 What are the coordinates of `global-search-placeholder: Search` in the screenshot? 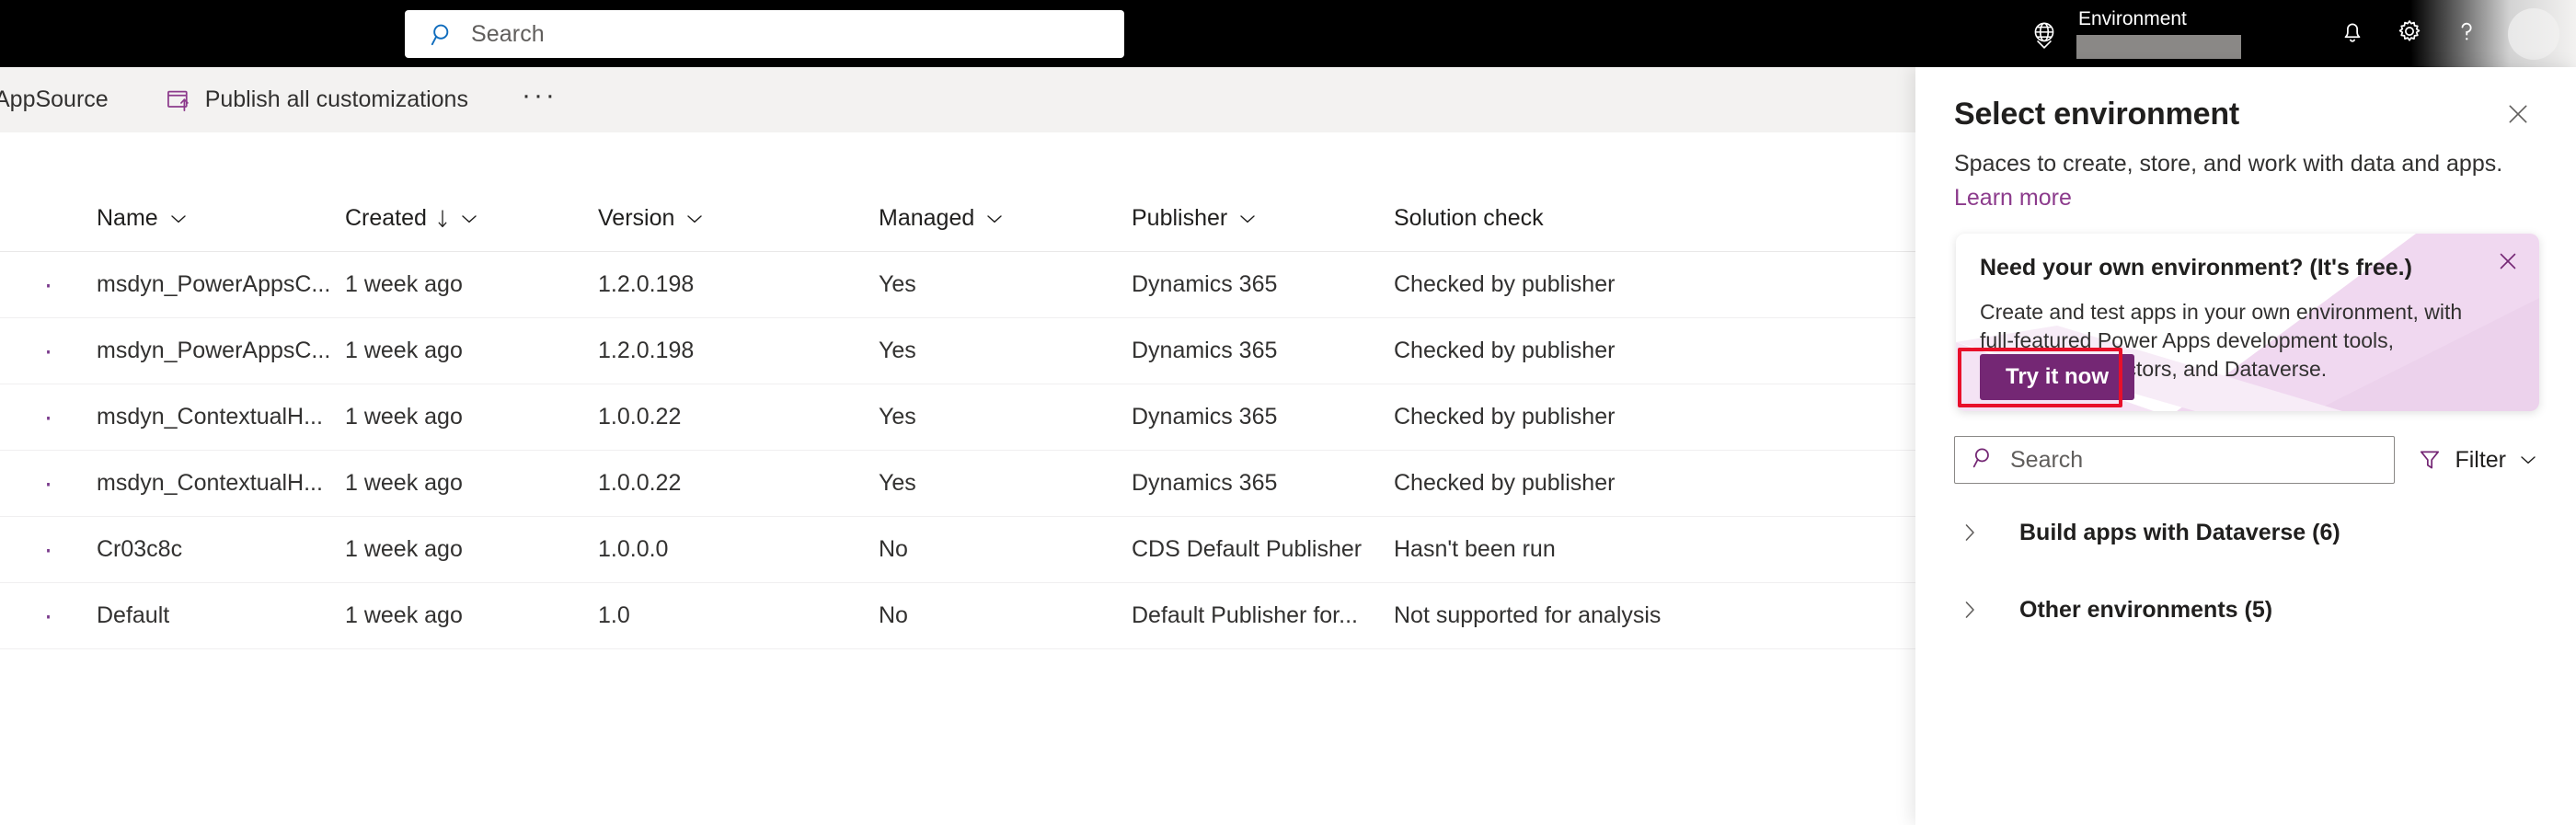 It's located at (508, 33).